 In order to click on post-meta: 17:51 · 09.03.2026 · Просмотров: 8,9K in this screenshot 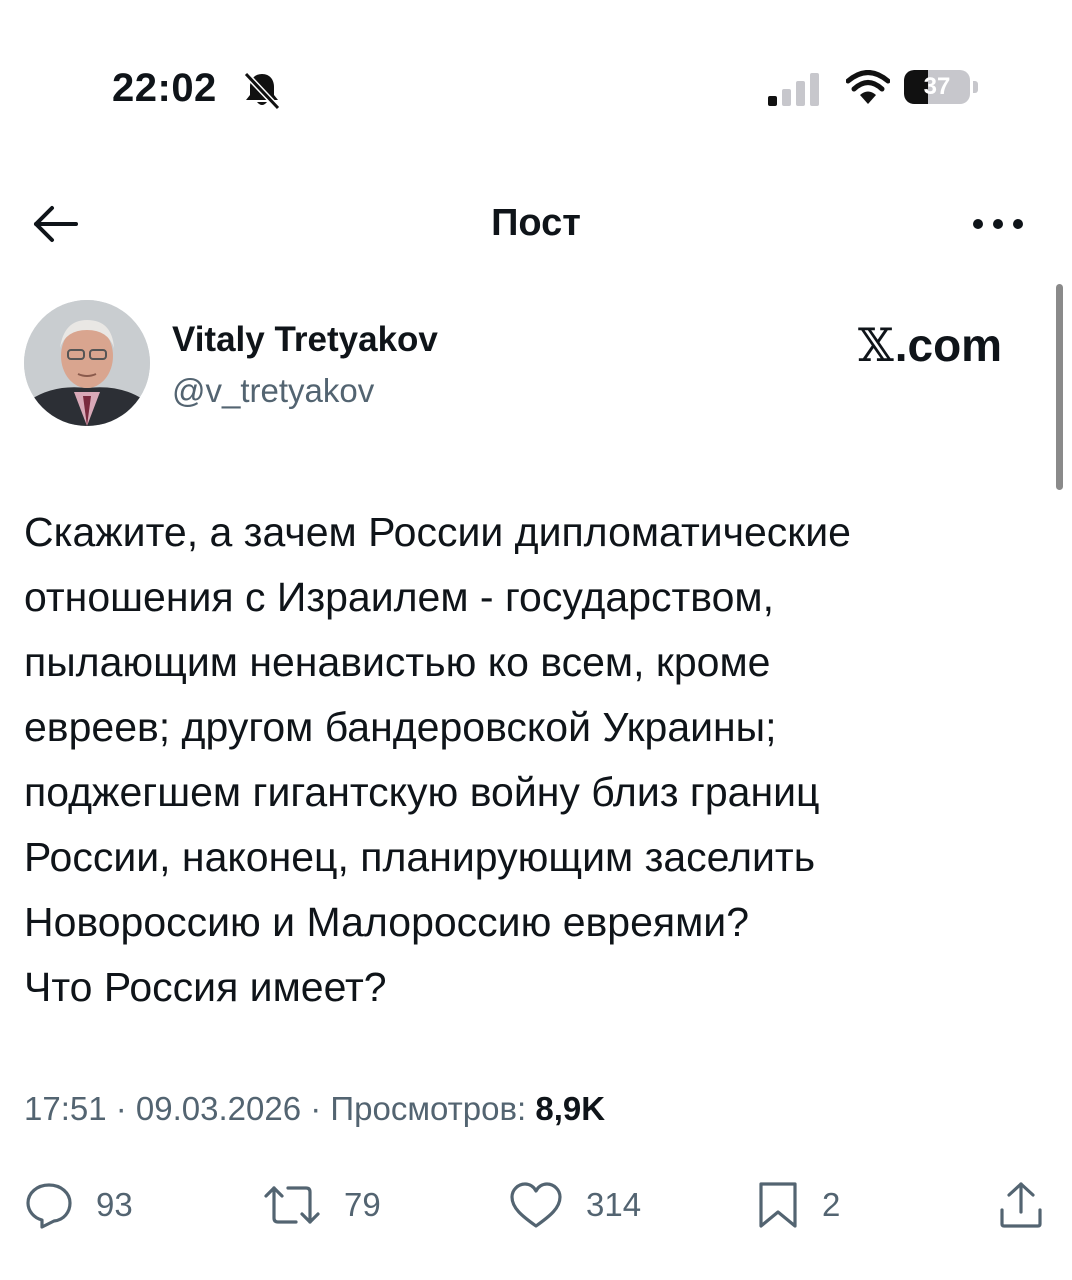, I will do `click(314, 1109)`.